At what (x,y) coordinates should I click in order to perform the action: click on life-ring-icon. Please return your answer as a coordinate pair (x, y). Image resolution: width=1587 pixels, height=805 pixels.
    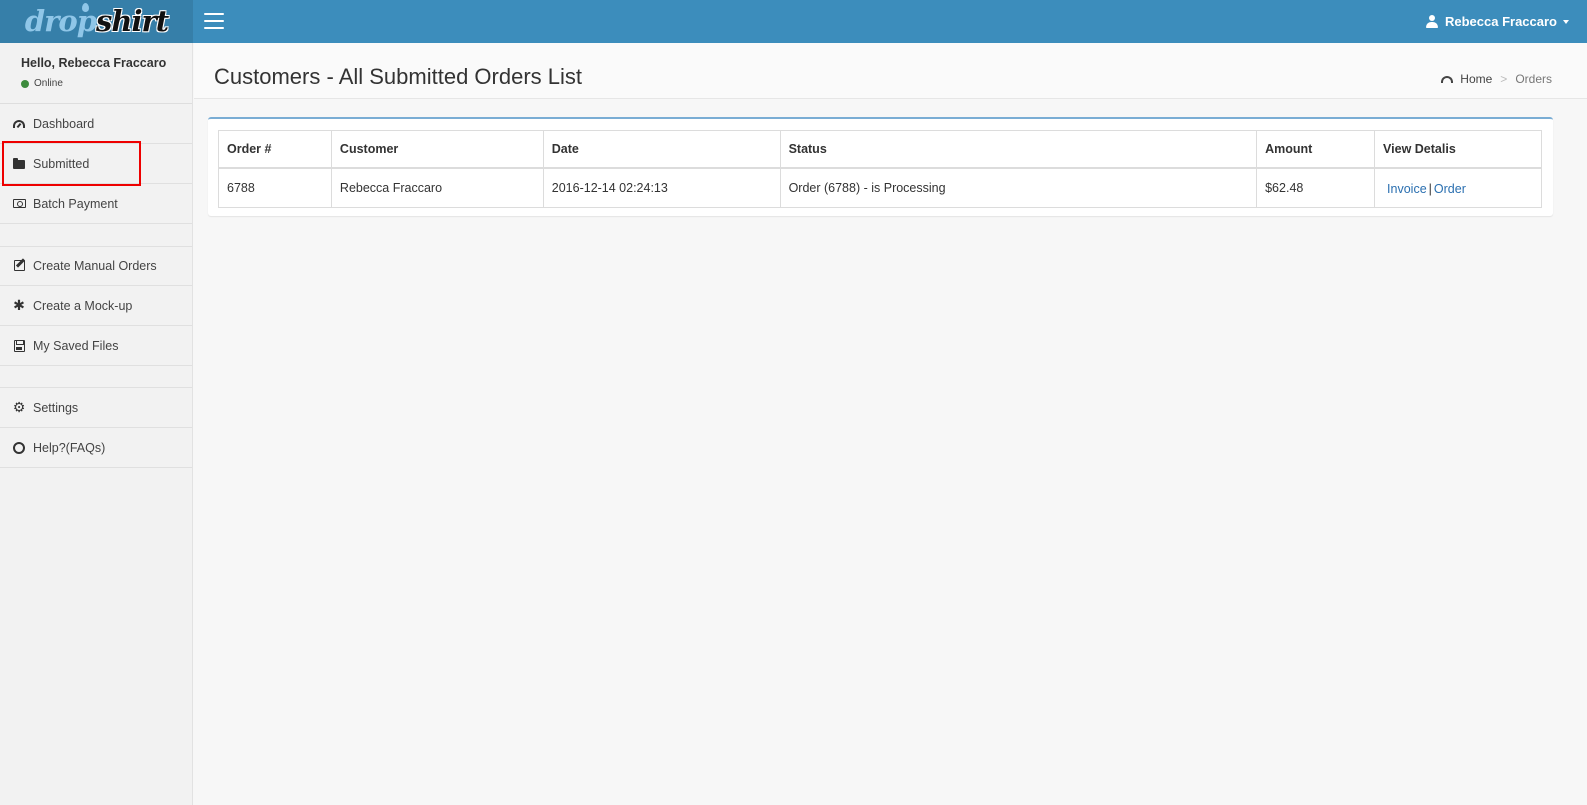
    Looking at the image, I should click on (19, 448).